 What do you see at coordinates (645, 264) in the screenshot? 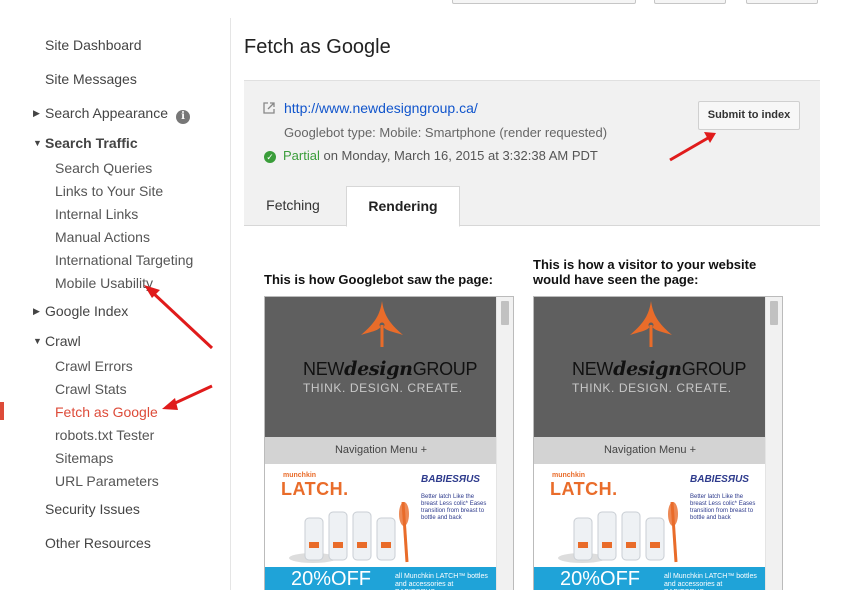
I see `visitor-caption-line1: This is how a visitor to your website` at bounding box center [645, 264].